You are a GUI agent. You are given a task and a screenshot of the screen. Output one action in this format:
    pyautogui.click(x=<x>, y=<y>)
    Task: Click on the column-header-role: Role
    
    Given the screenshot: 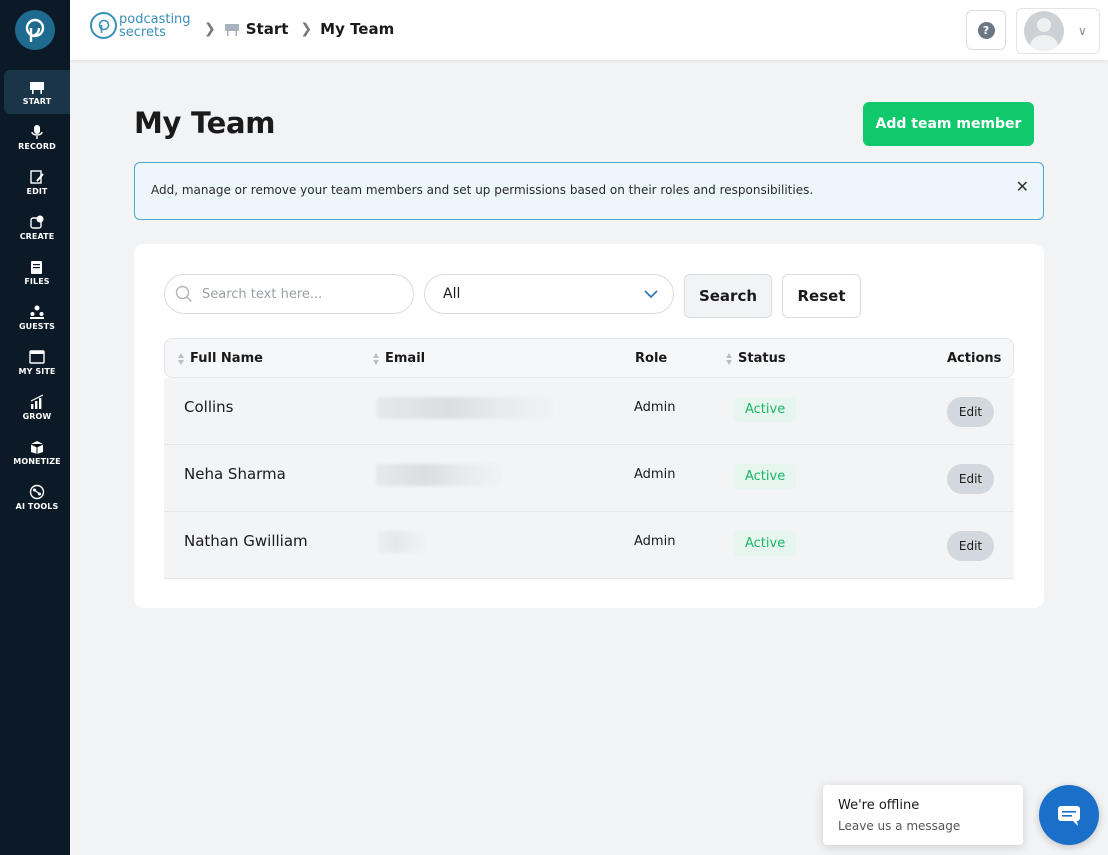 What is the action you would take?
    pyautogui.click(x=651, y=358)
    